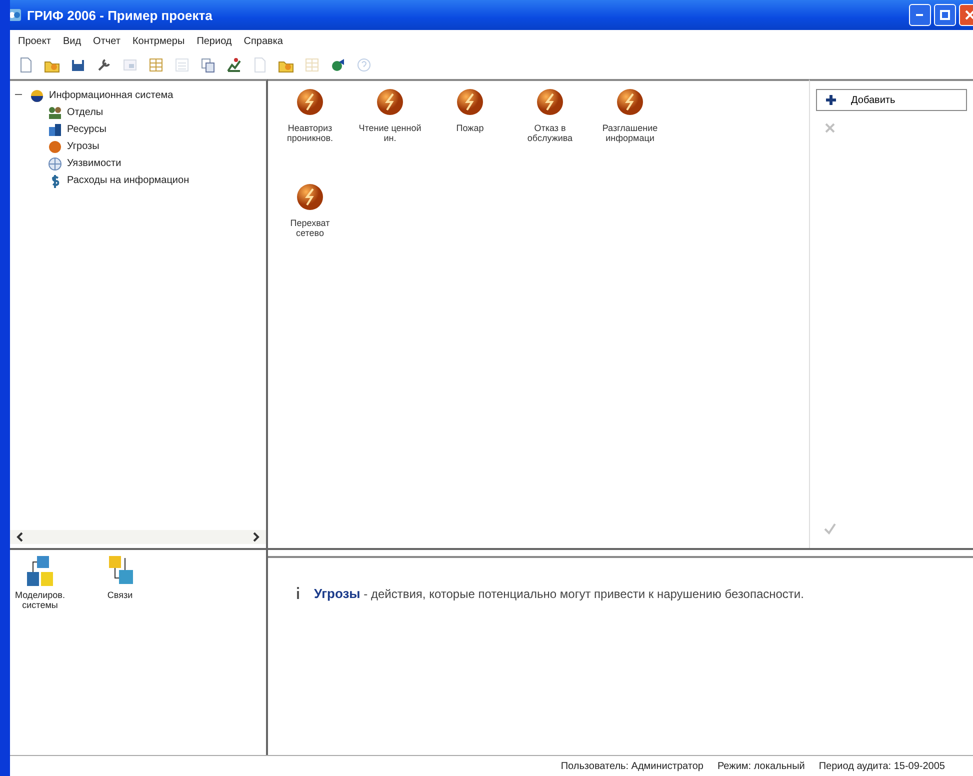 This screenshot has height=776, width=973. Describe the element at coordinates (182, 65) in the screenshot. I see `list-icon` at that location.